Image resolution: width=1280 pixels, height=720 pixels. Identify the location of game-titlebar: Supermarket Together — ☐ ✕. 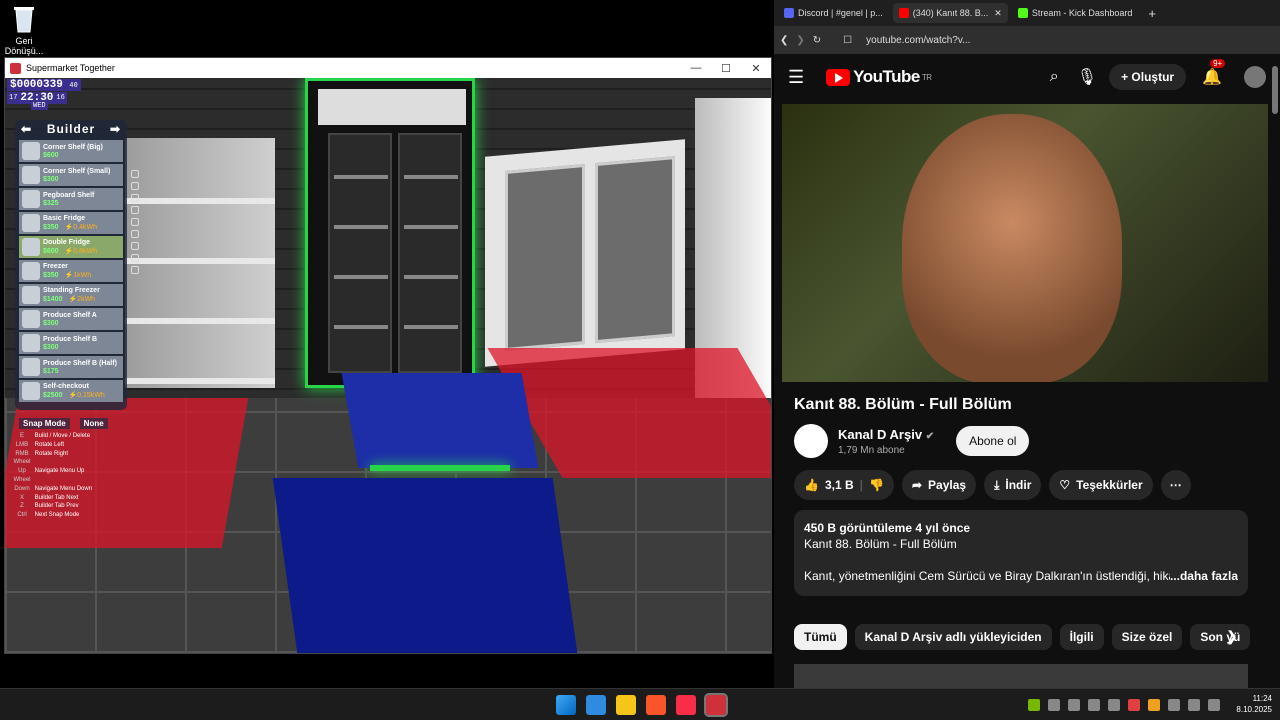
(388, 68).